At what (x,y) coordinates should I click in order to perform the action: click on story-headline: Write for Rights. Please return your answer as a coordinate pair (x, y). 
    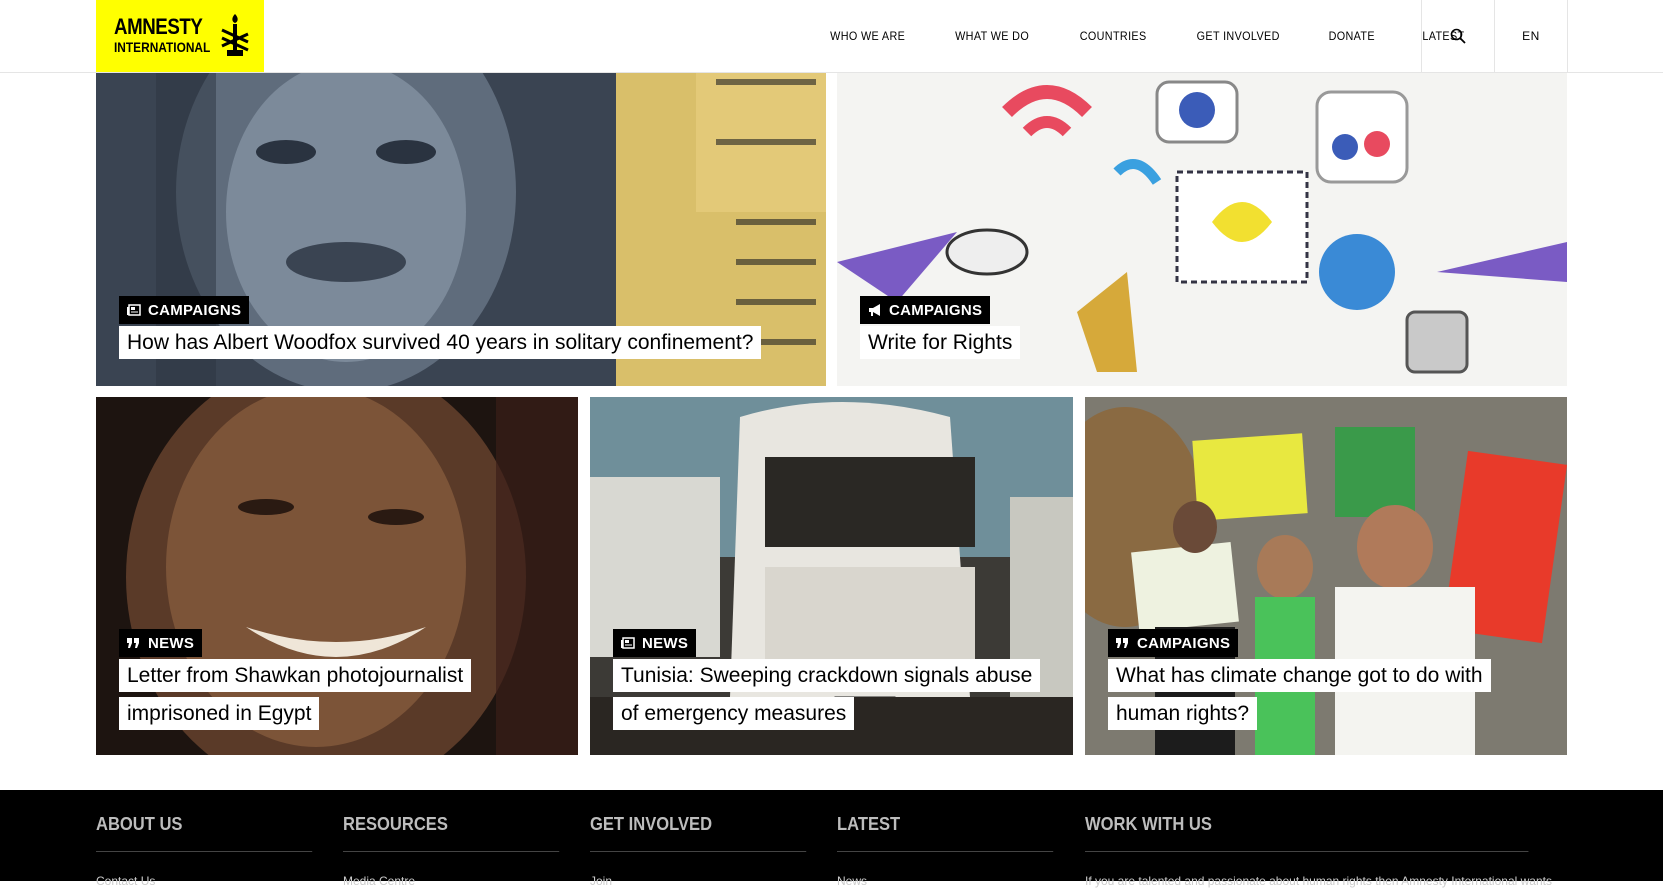
    Looking at the image, I should click on (940, 343).